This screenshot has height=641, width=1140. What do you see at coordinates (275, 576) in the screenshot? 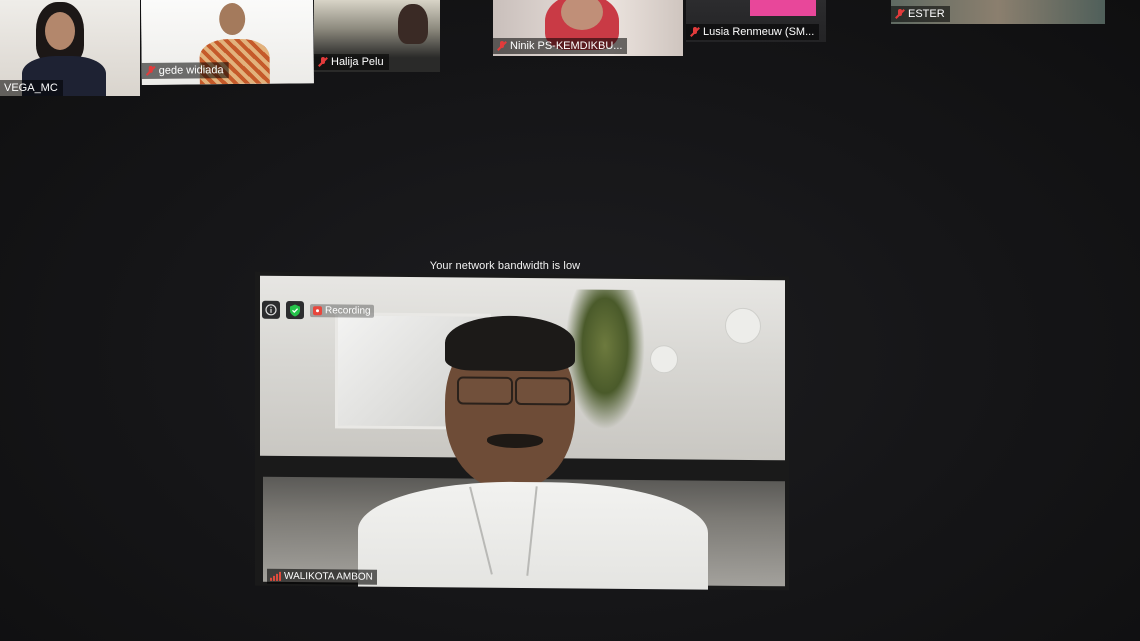
I see `network-signal-icon` at bounding box center [275, 576].